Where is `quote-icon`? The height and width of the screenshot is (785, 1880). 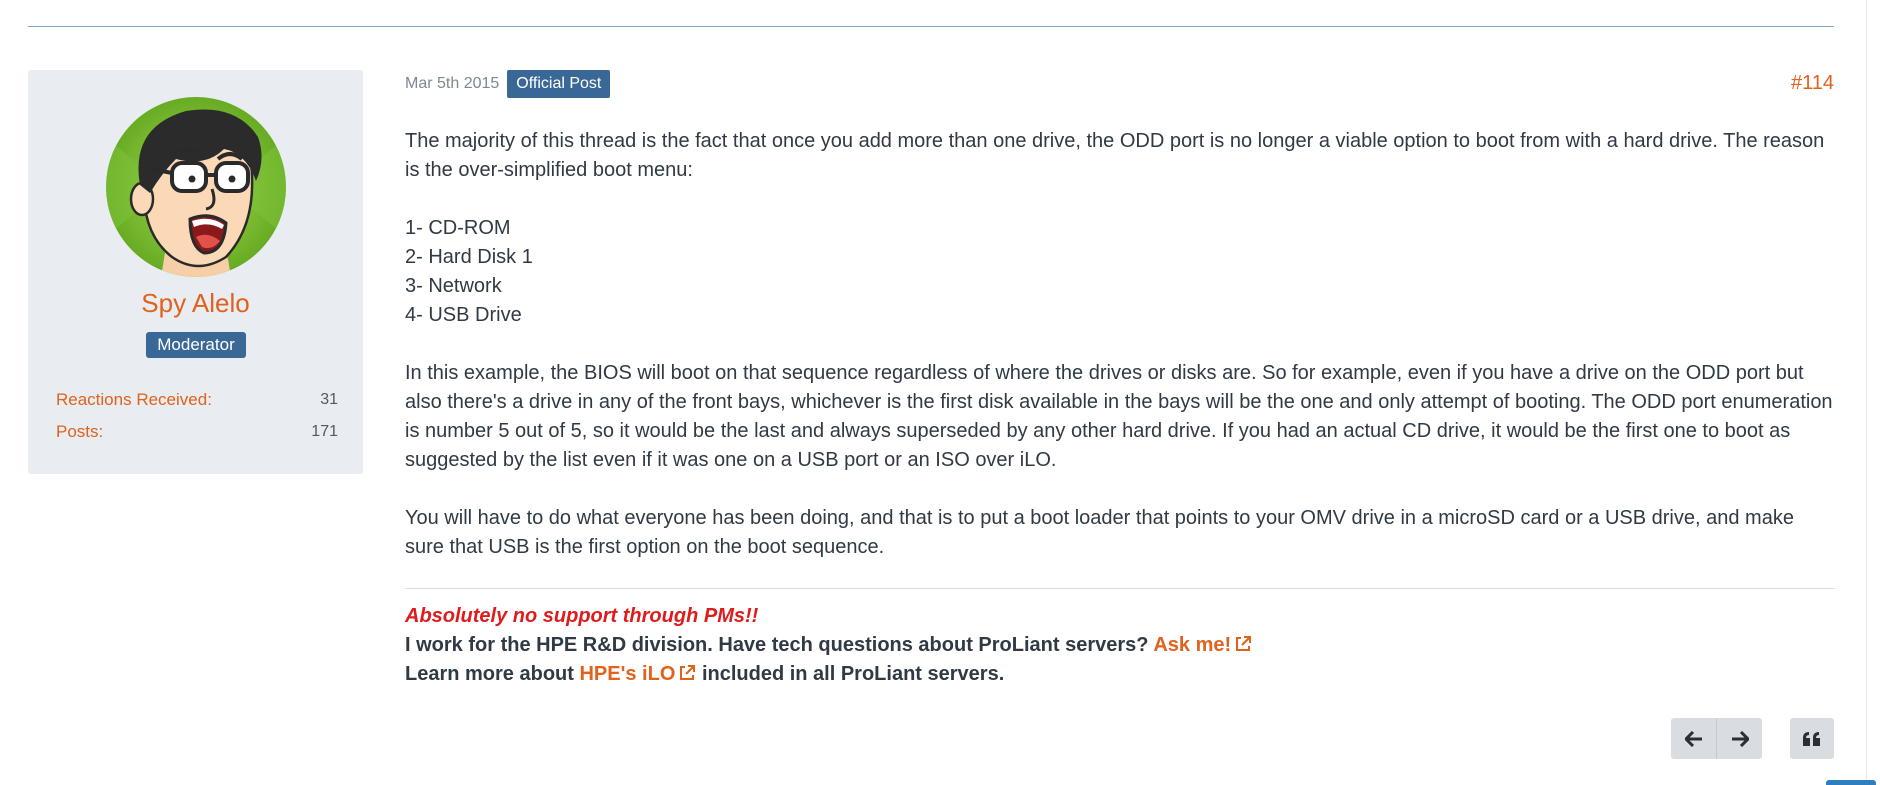 quote-icon is located at coordinates (1811, 738).